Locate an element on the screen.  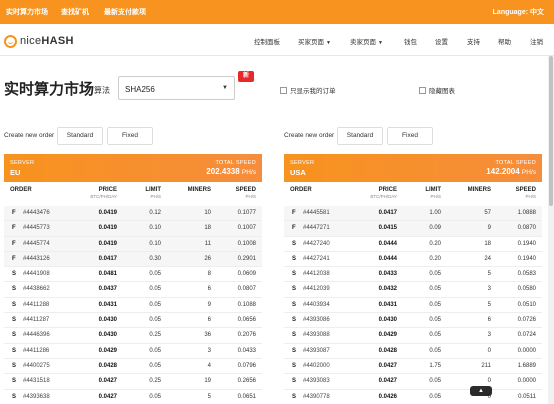
scrollbar-thumb is located at coordinates (551, 131).